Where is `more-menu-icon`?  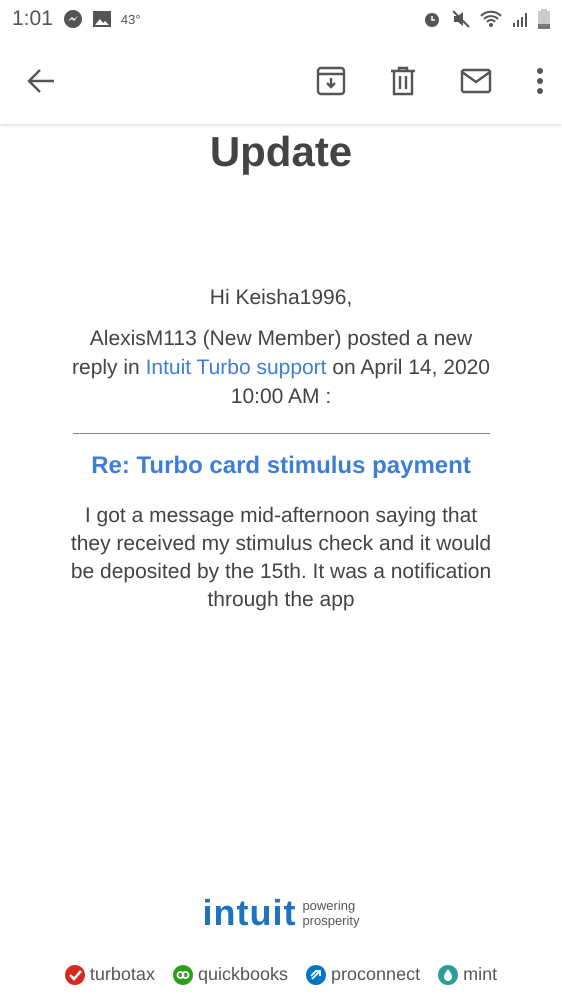
more-menu-icon is located at coordinates (540, 81).